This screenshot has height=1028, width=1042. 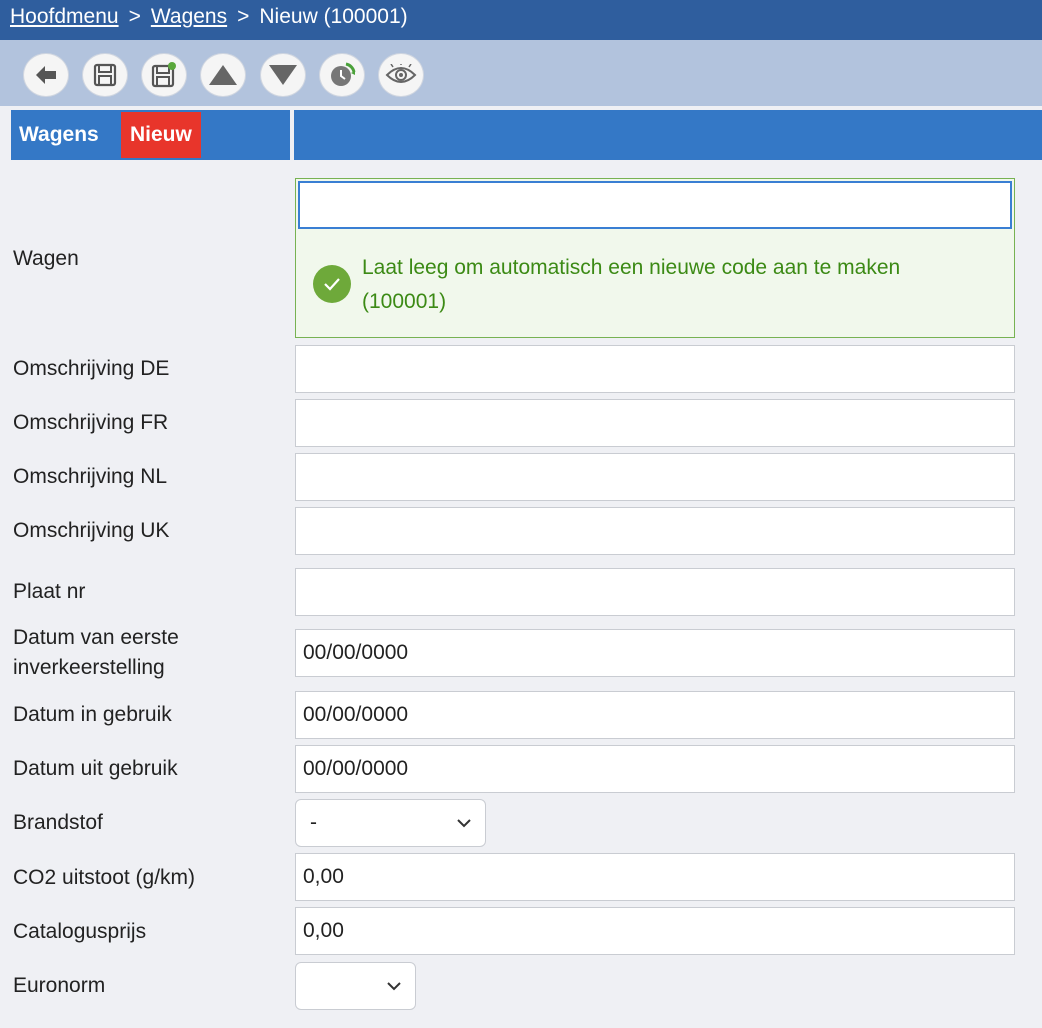 What do you see at coordinates (90, 476) in the screenshot?
I see `omschrijving-nl-label: Omschrijving NL` at bounding box center [90, 476].